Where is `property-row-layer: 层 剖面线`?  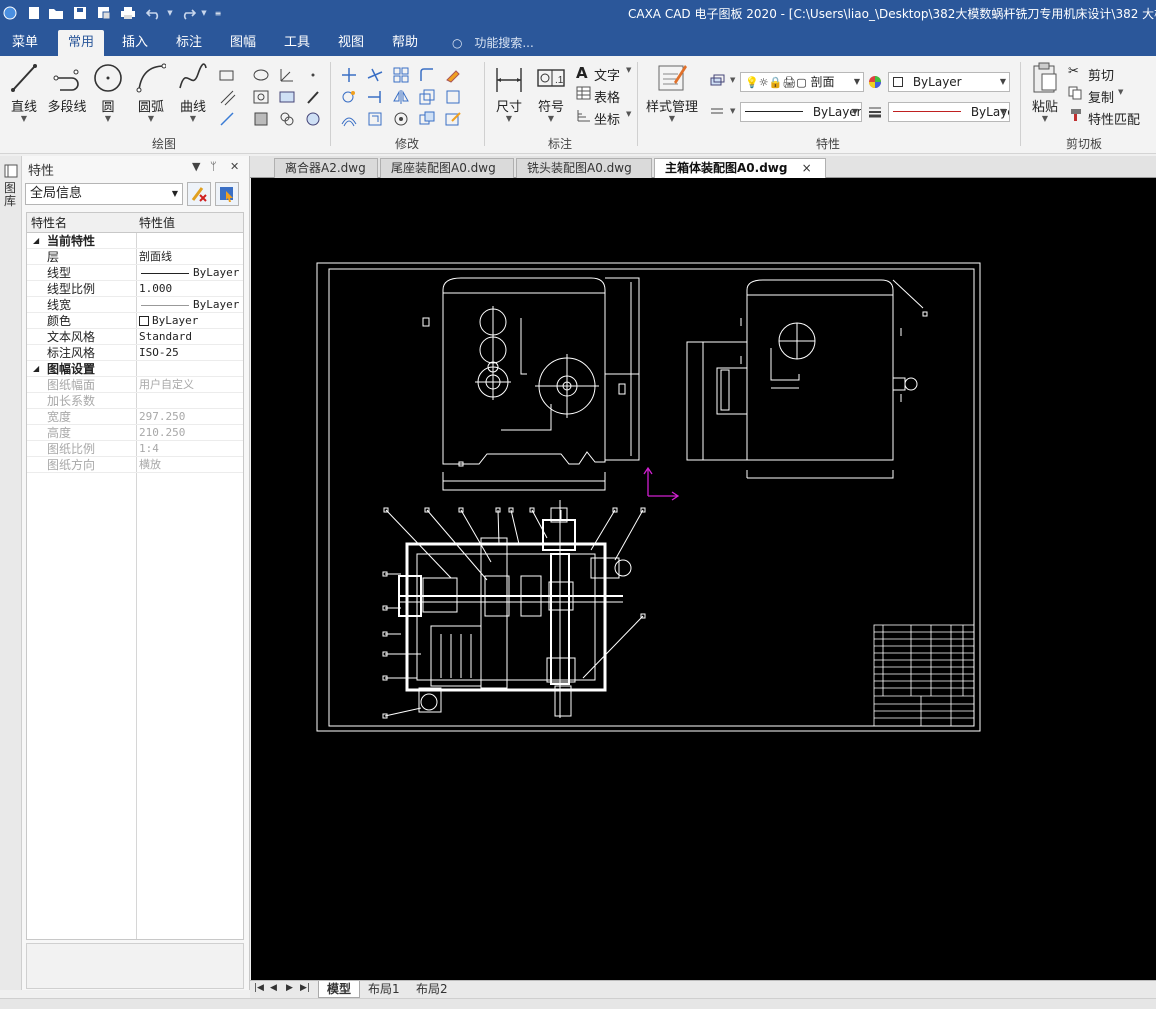
property-row-layer: 层 剖面线 is located at coordinates (135, 257).